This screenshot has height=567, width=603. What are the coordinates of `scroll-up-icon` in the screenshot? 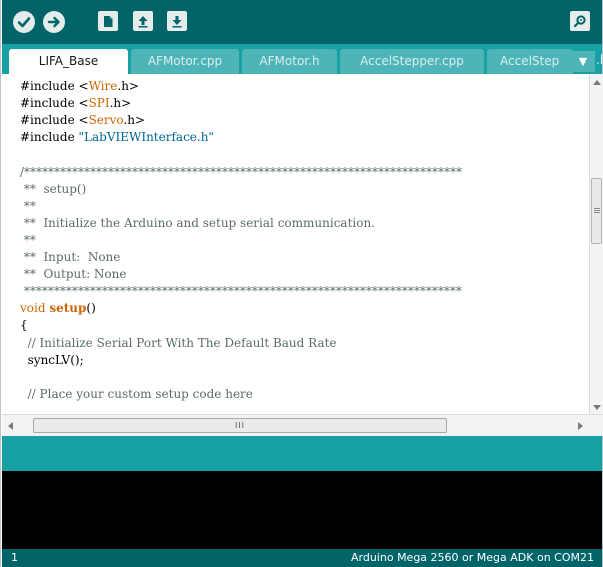 It's located at (597, 82).